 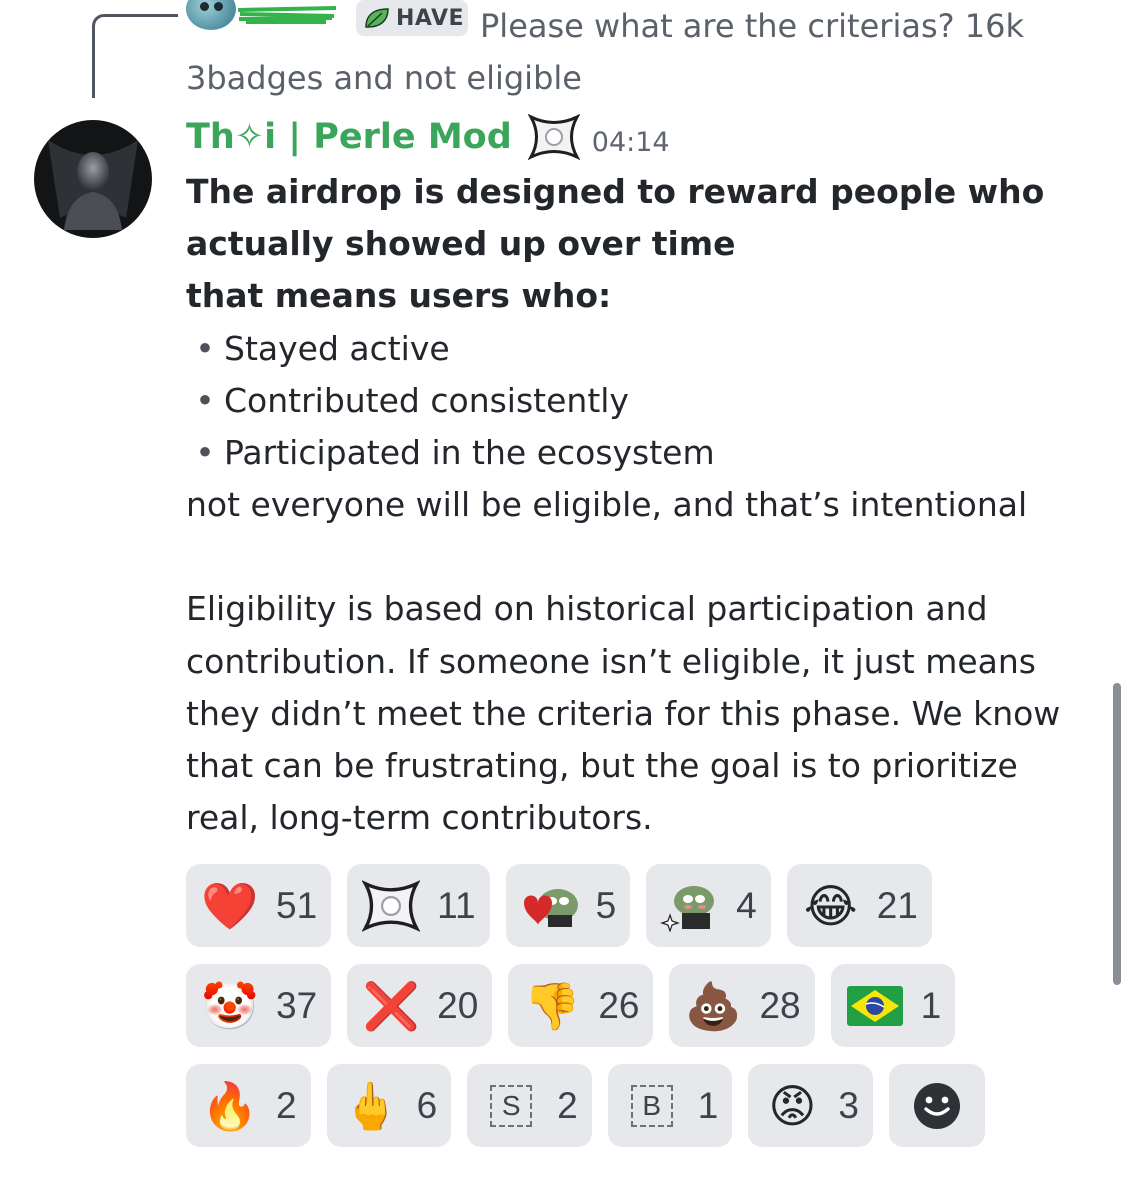 I want to click on cross-mark-icon: ❌, so click(x=391, y=1005).